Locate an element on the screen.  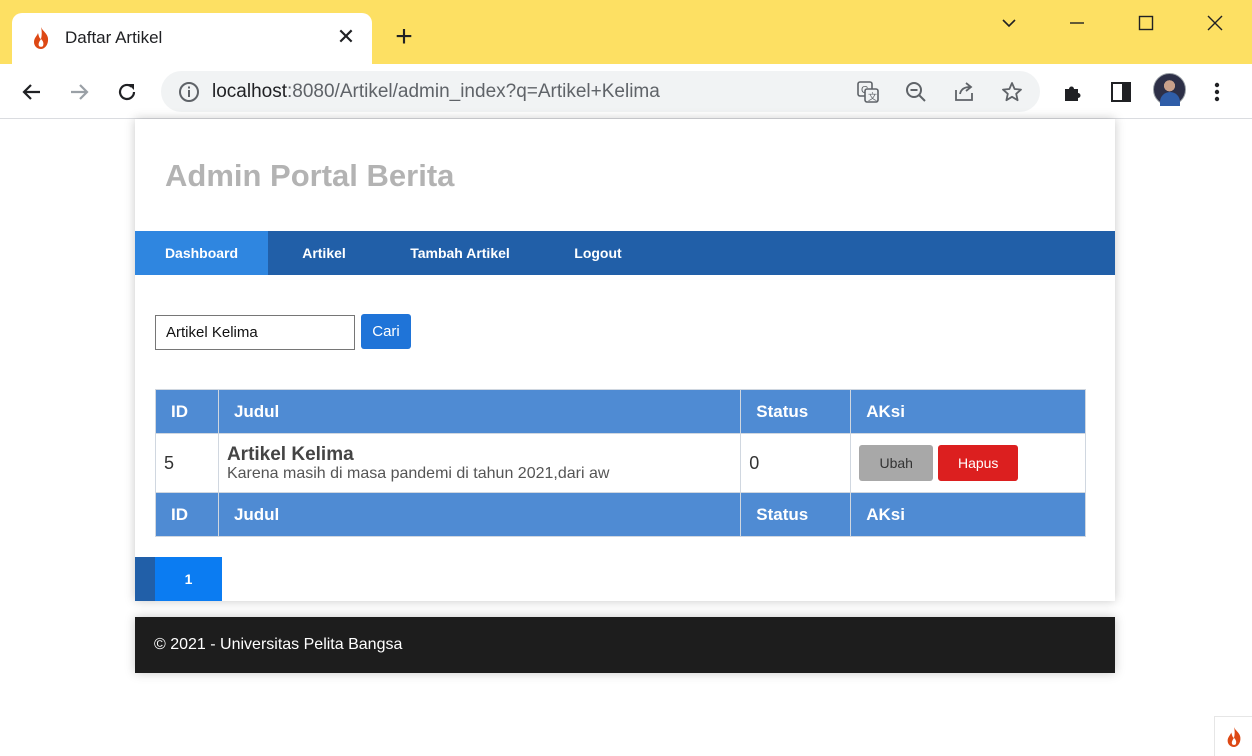
col-aksi-header: AKsi is located at coordinates (968, 411).